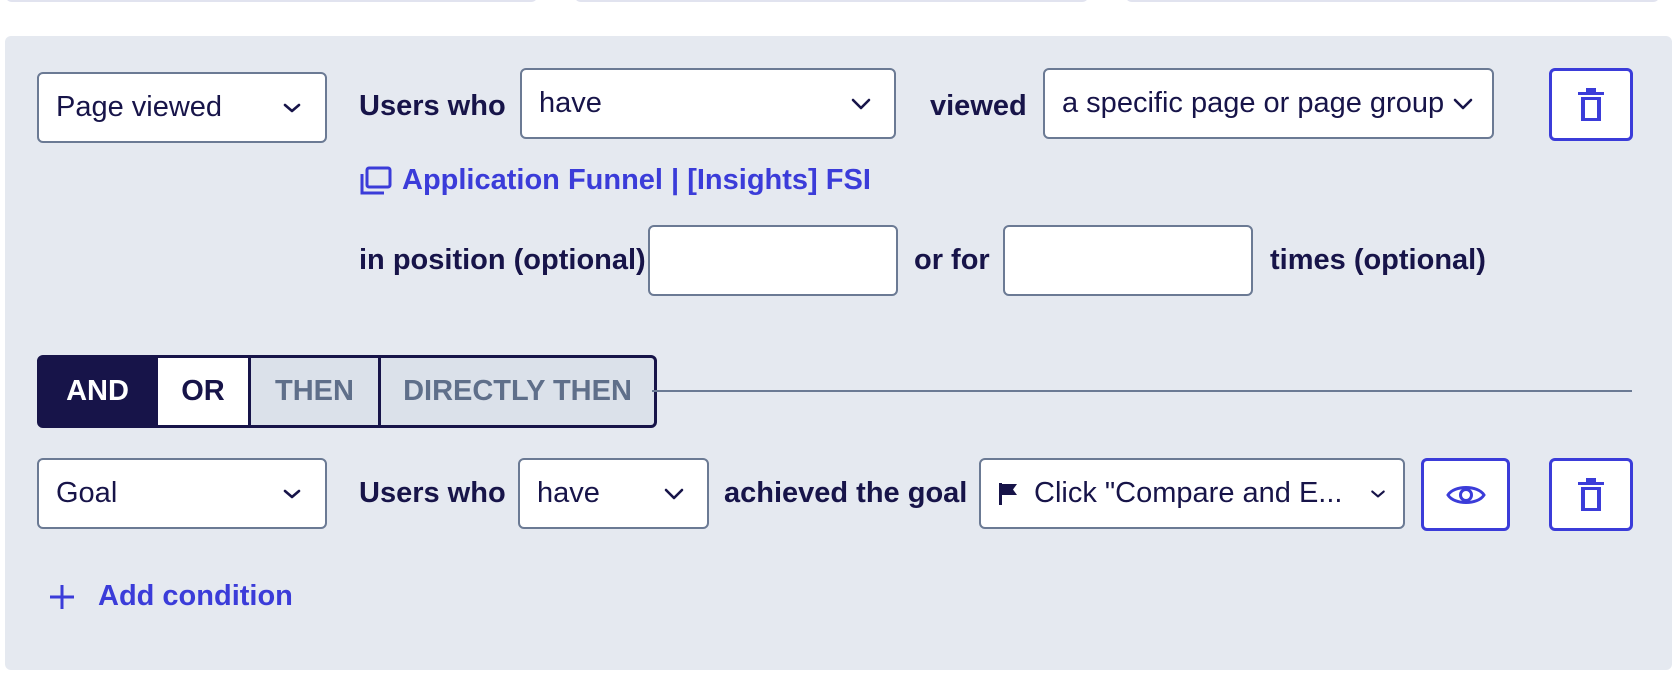  I want to click on operator-then-button: THEN, so click(316, 391).